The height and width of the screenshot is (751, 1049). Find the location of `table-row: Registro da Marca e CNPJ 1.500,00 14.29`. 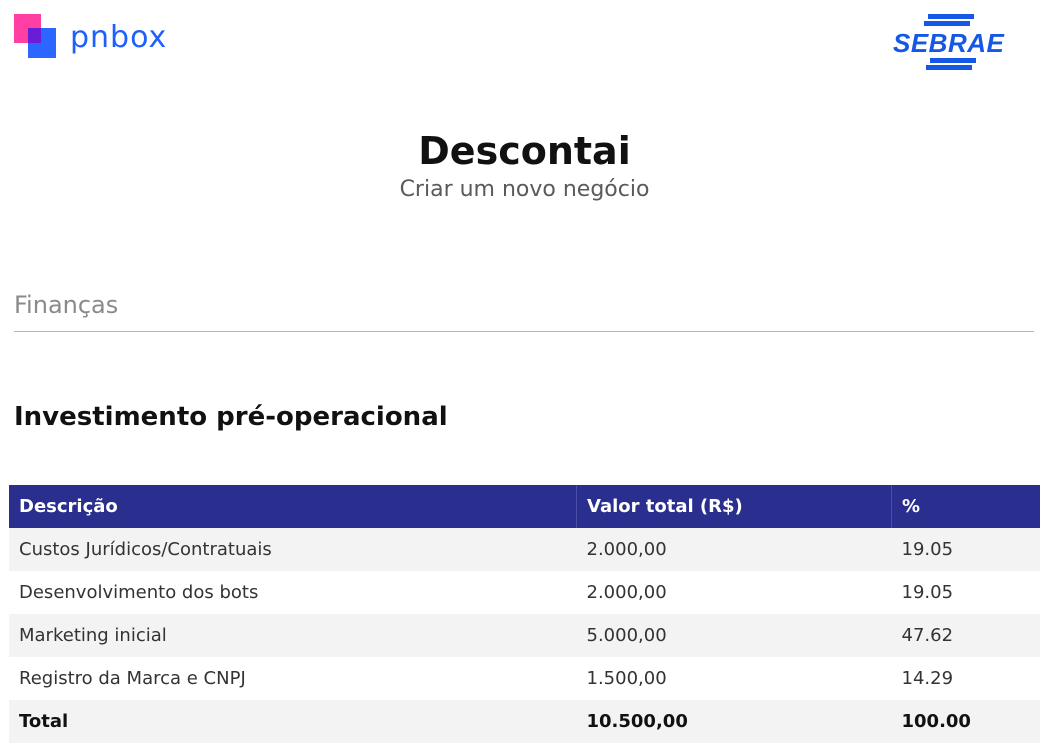

table-row: Registro da Marca e CNPJ 1.500,00 14.29 is located at coordinates (524, 678).